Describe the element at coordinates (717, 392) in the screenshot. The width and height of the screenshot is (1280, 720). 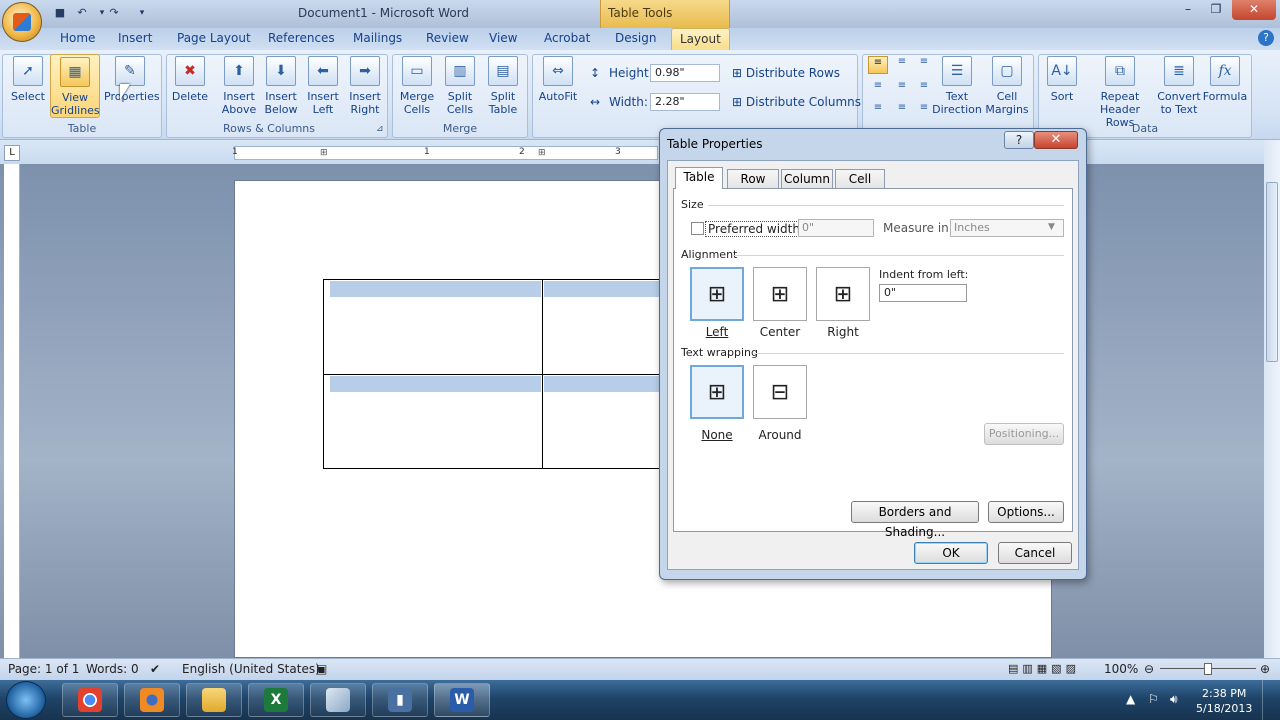
I see `wrap-none-option: ⊞` at that location.